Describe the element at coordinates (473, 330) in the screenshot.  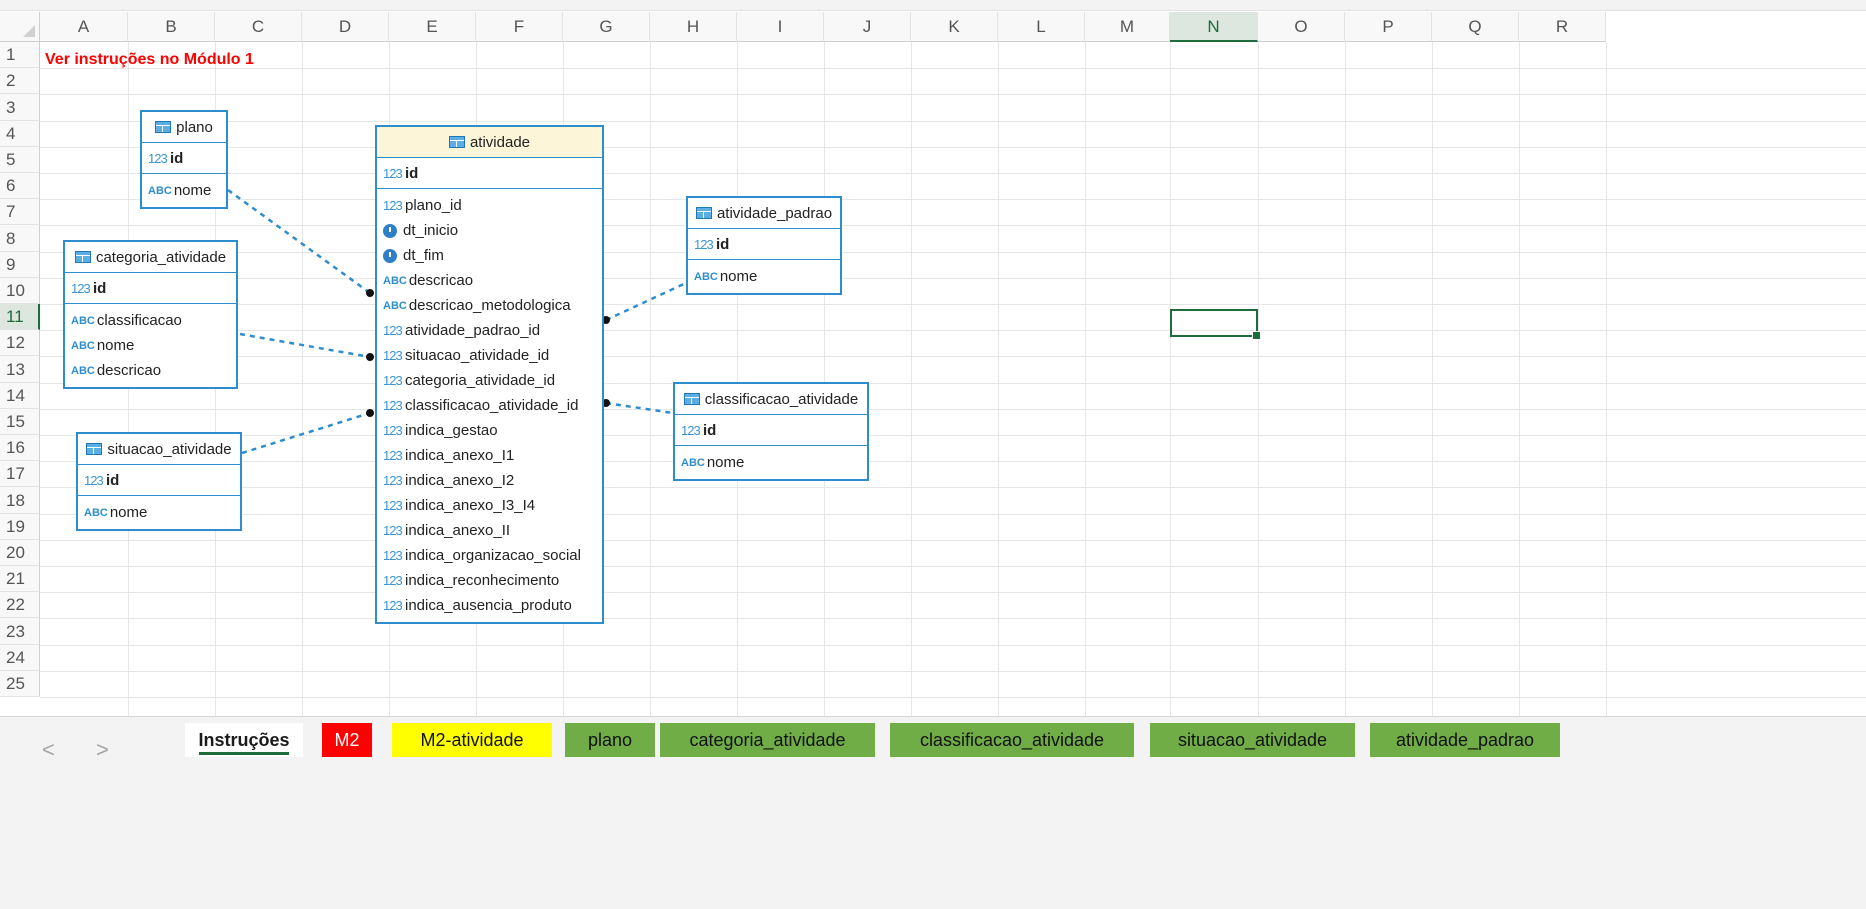
I see `field-label: atividade_padrao_id` at that location.